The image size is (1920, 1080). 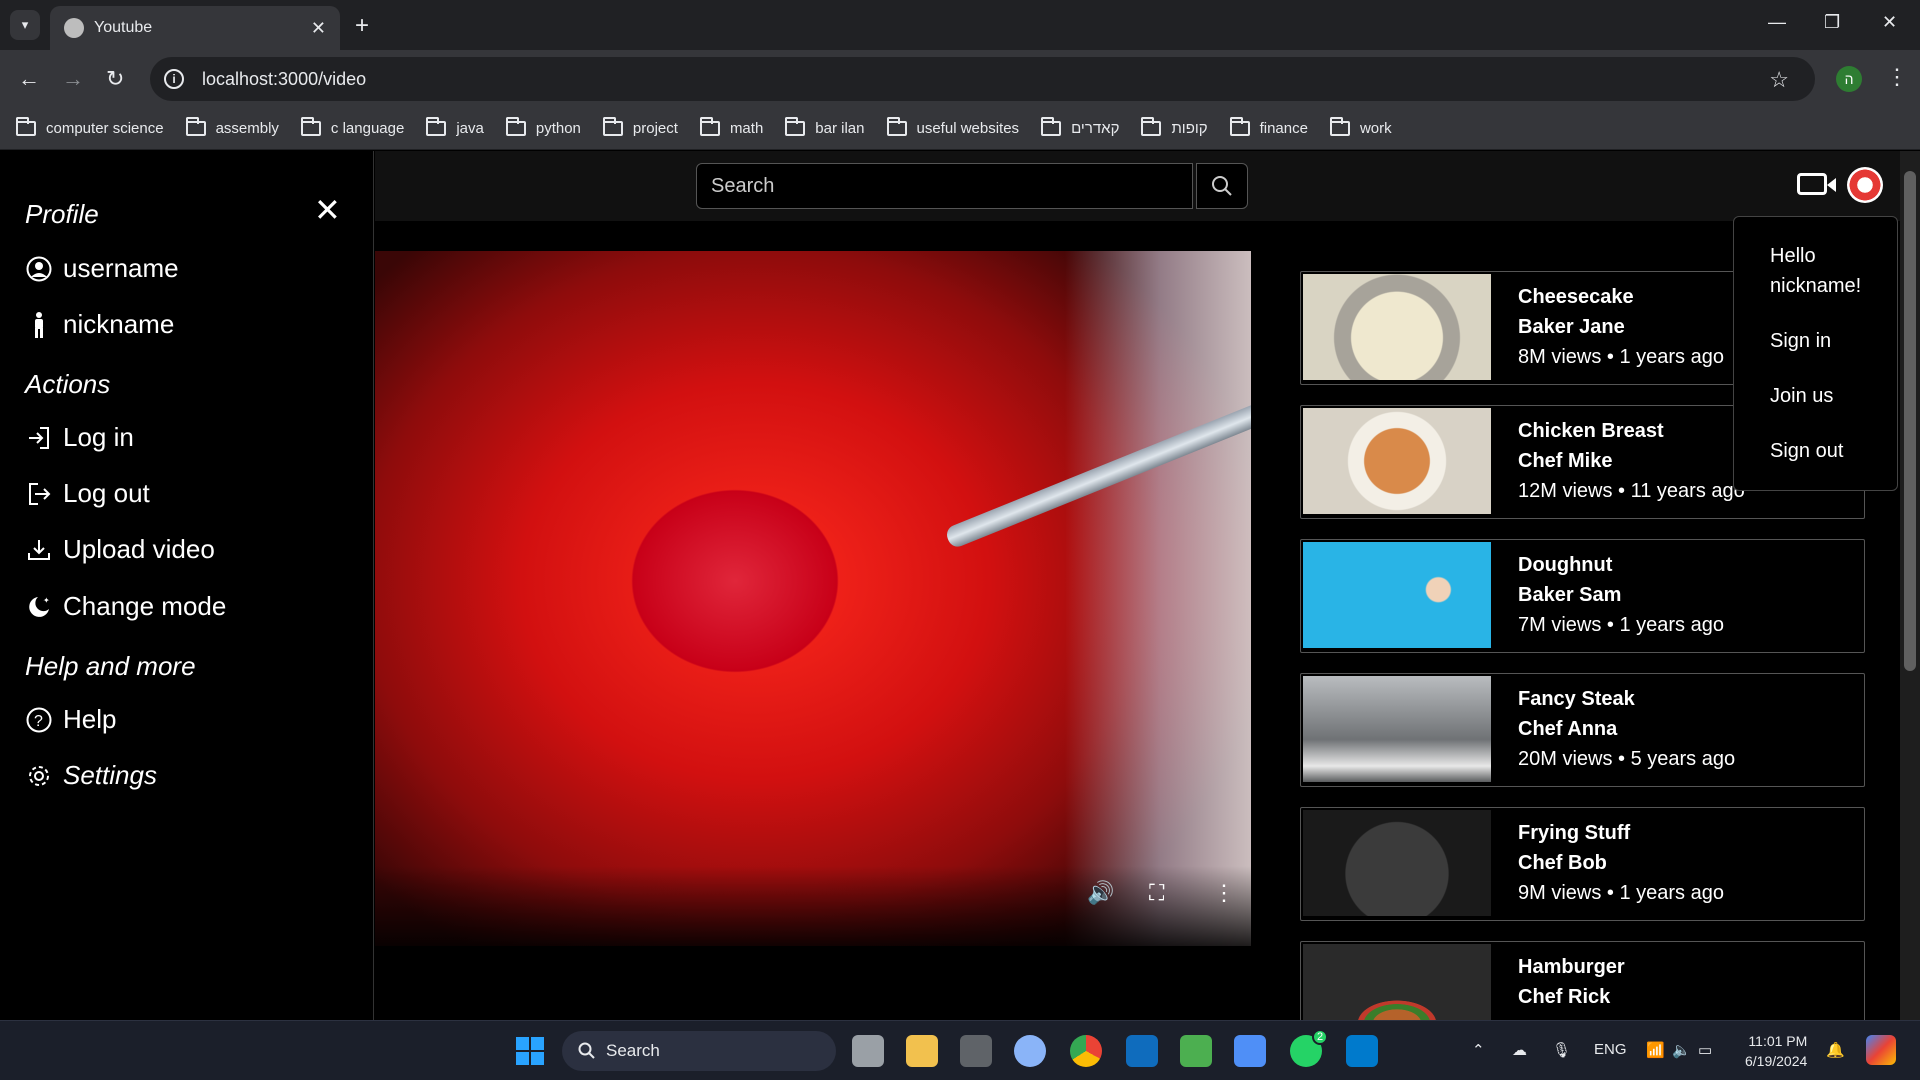 I want to click on bookmark-label: java, so click(x=470, y=128).